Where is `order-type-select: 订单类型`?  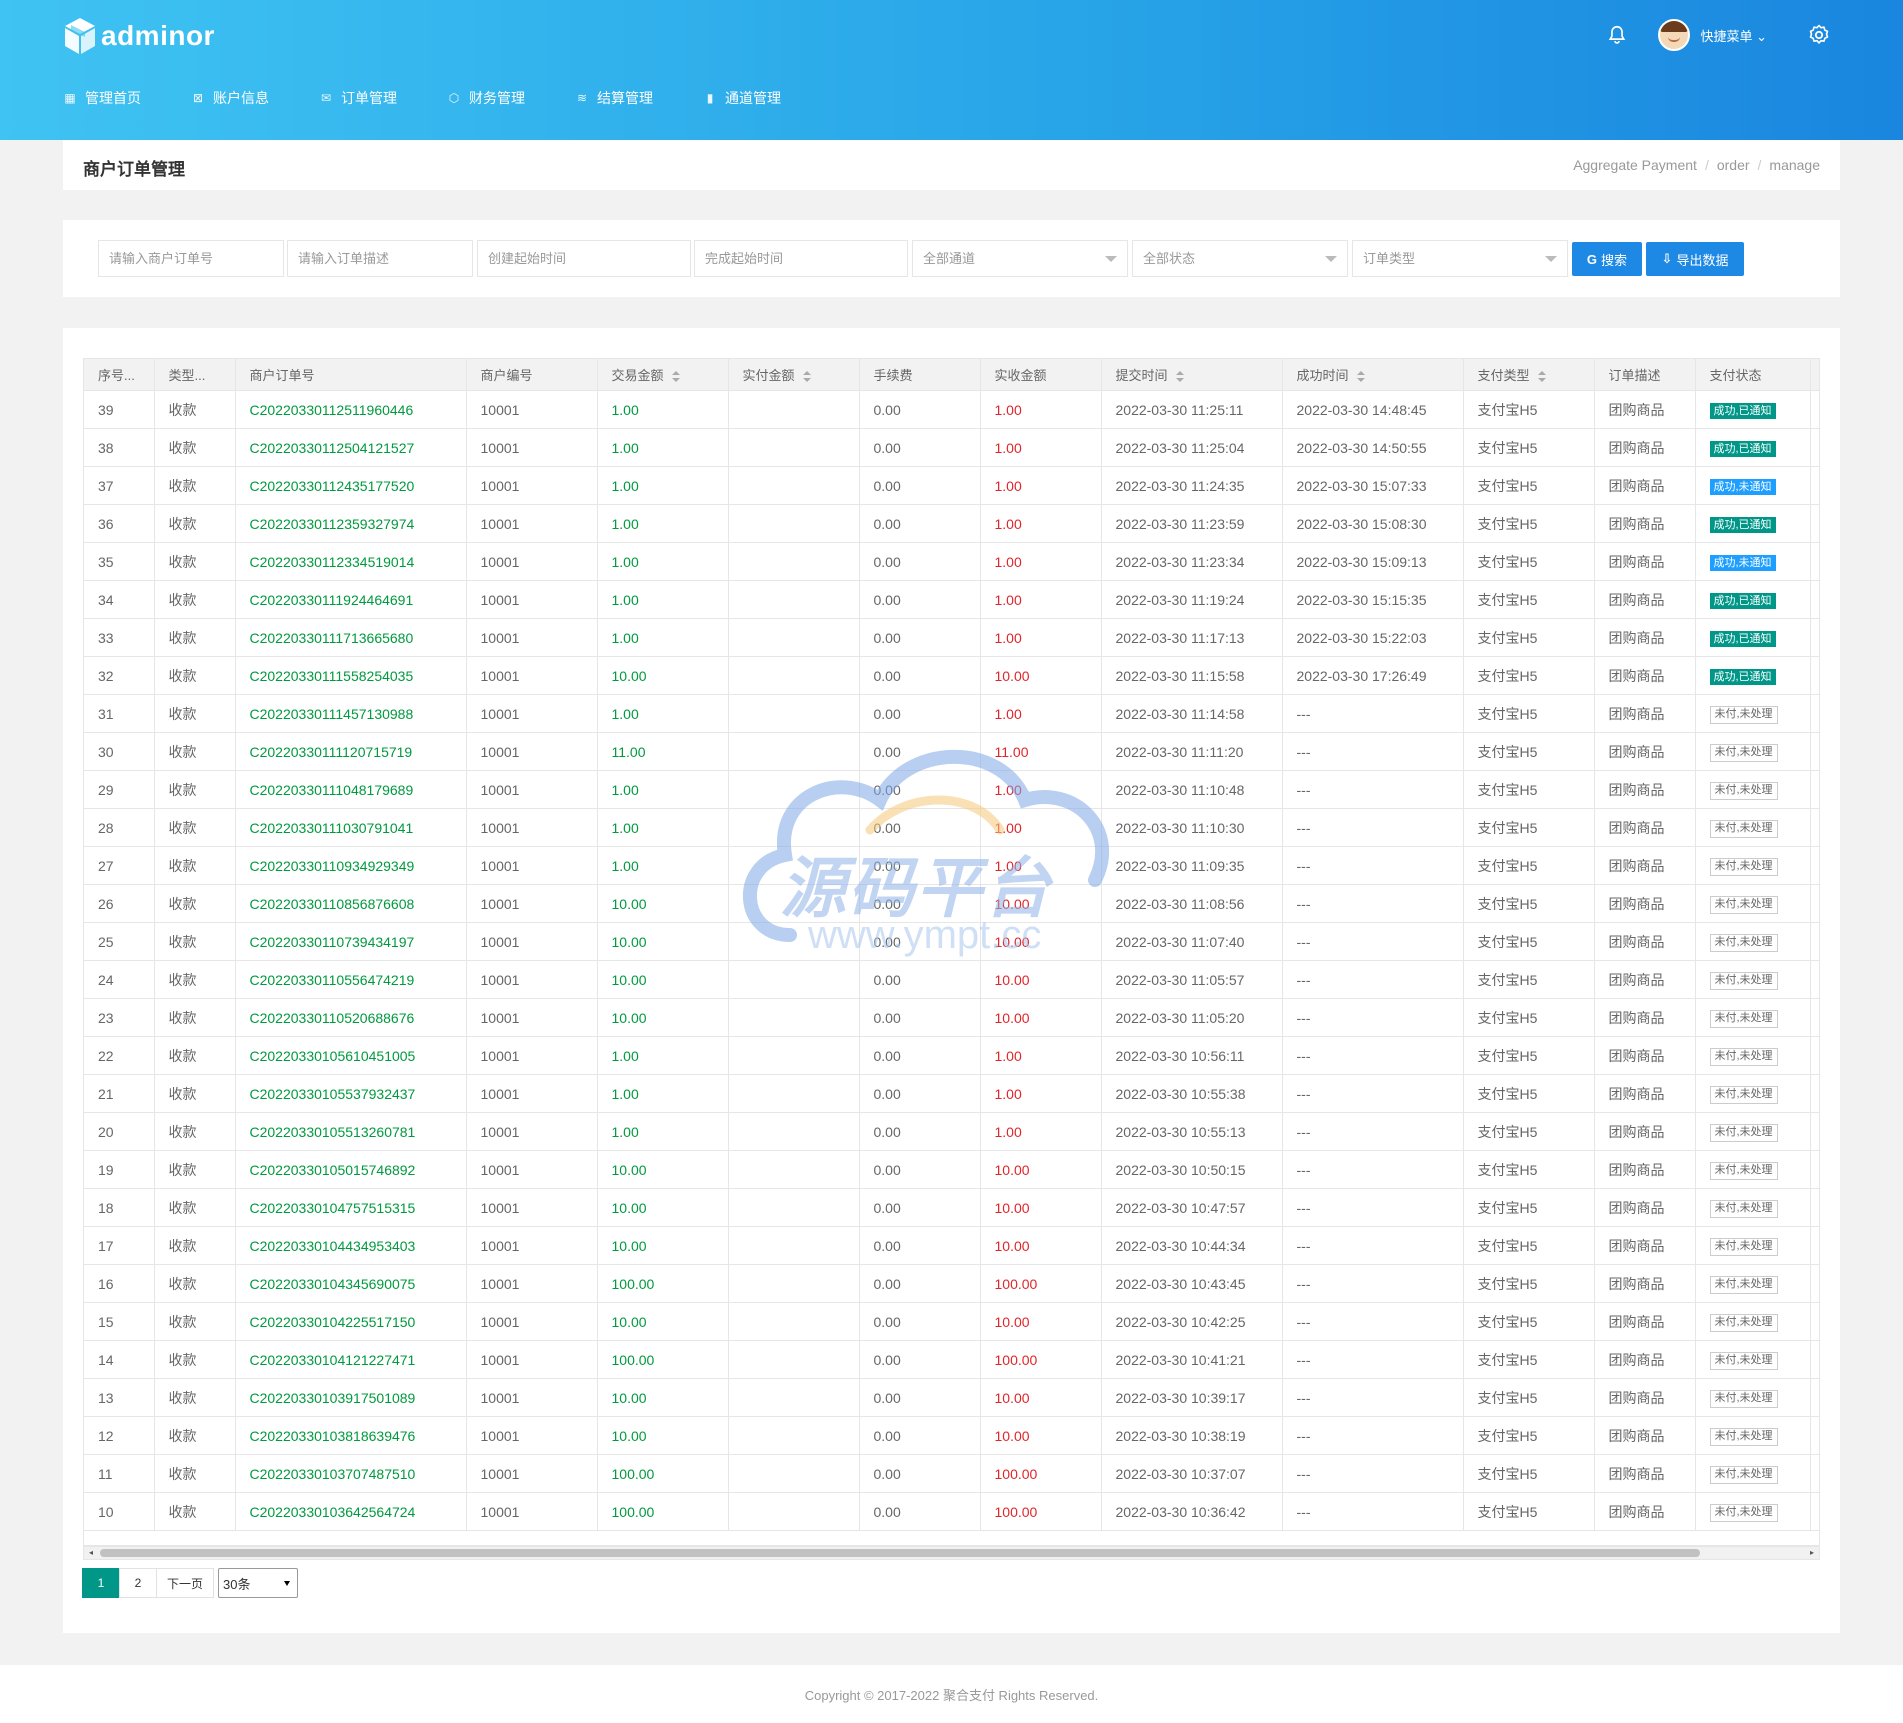
order-type-select: 订单类型 is located at coordinates (1460, 258).